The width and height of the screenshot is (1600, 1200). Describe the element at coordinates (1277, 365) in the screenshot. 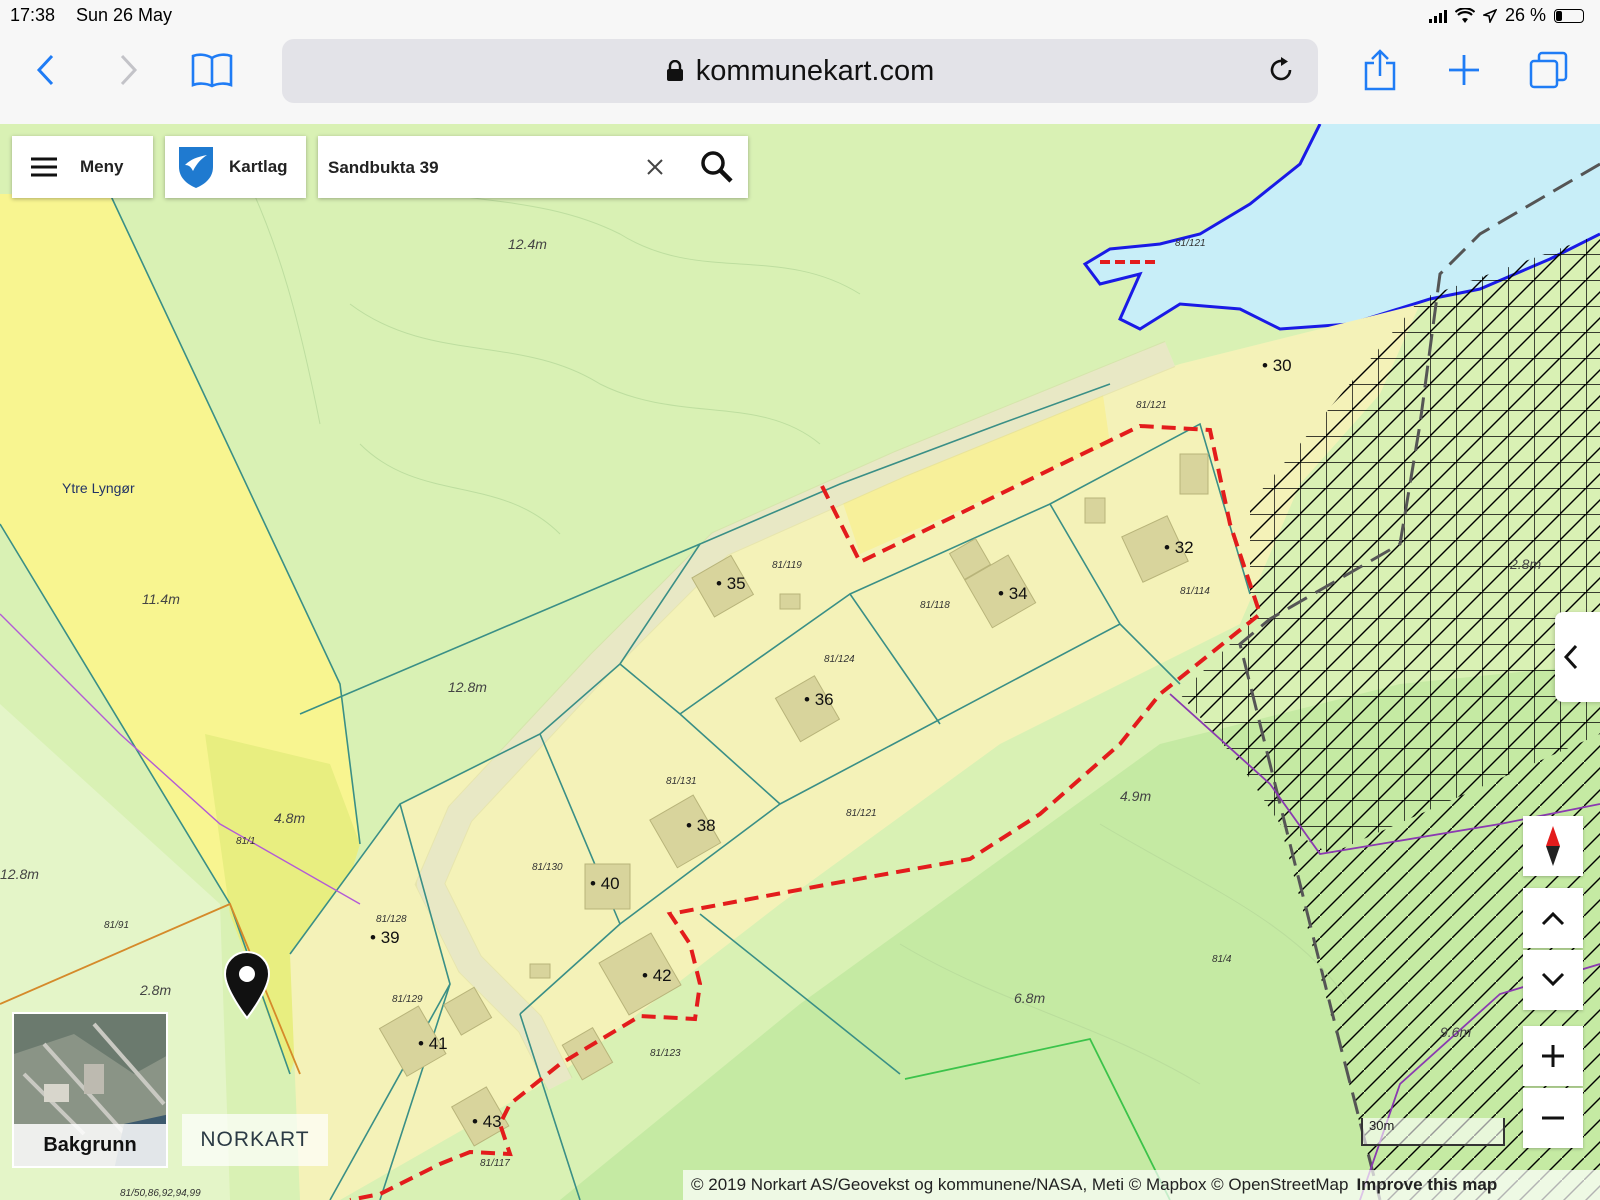

I see `house-number: • 30` at that location.